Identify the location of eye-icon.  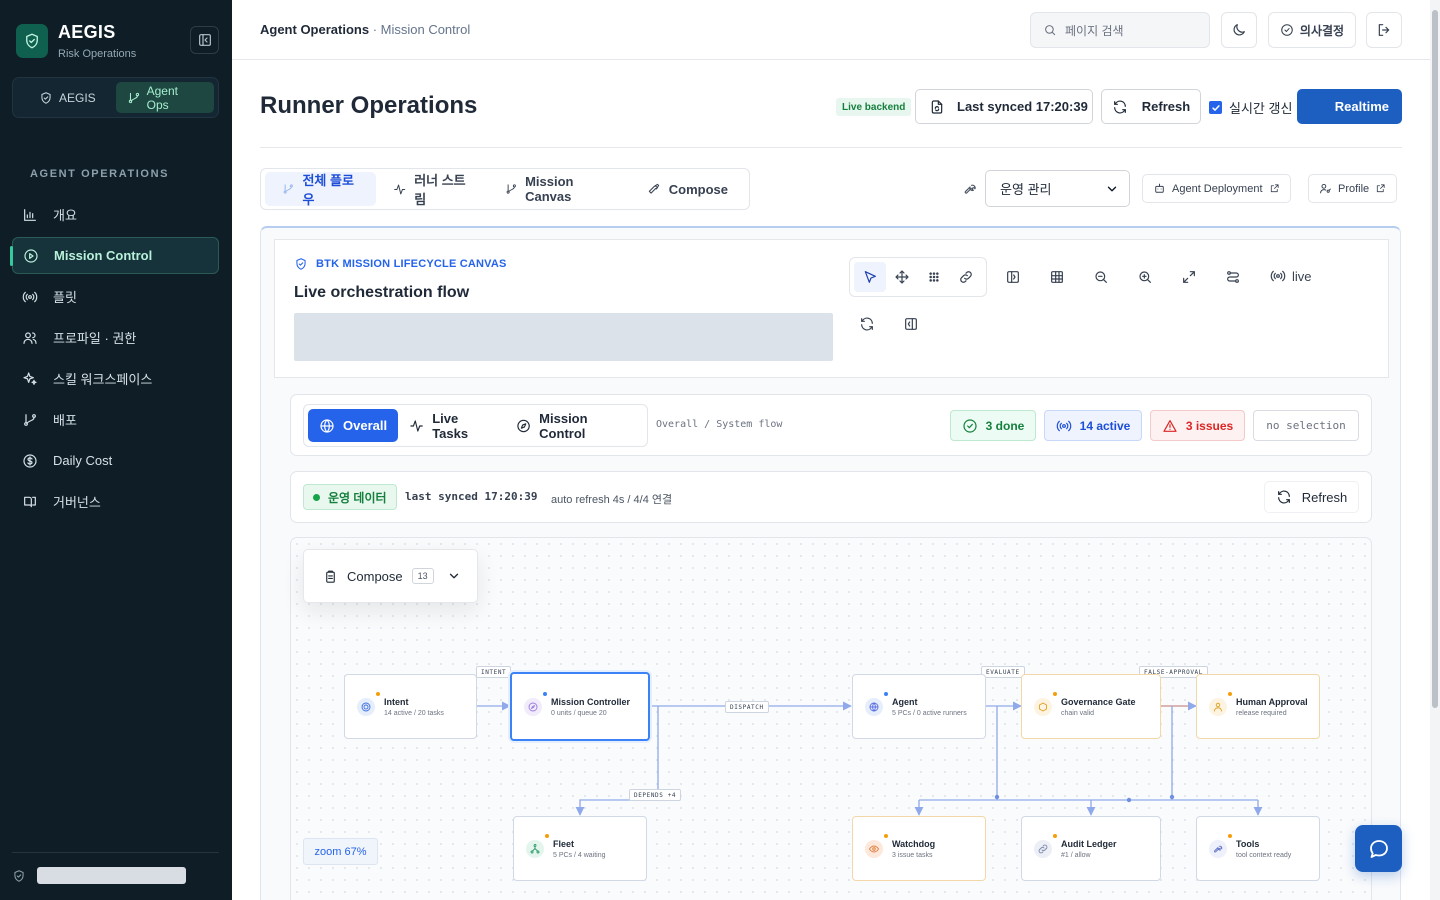
(876, 845).